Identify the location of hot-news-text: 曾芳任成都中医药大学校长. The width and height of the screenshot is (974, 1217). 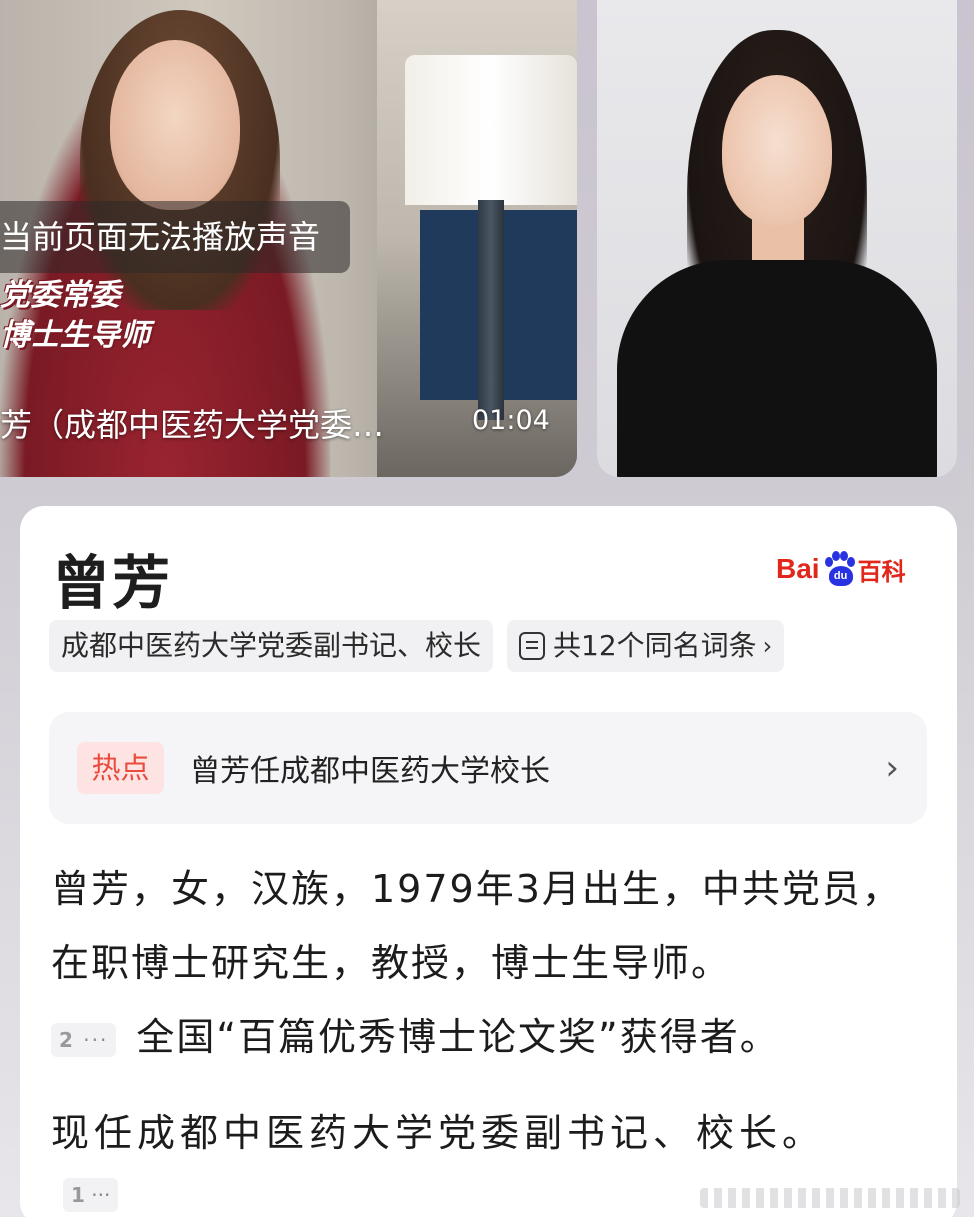
(370, 771).